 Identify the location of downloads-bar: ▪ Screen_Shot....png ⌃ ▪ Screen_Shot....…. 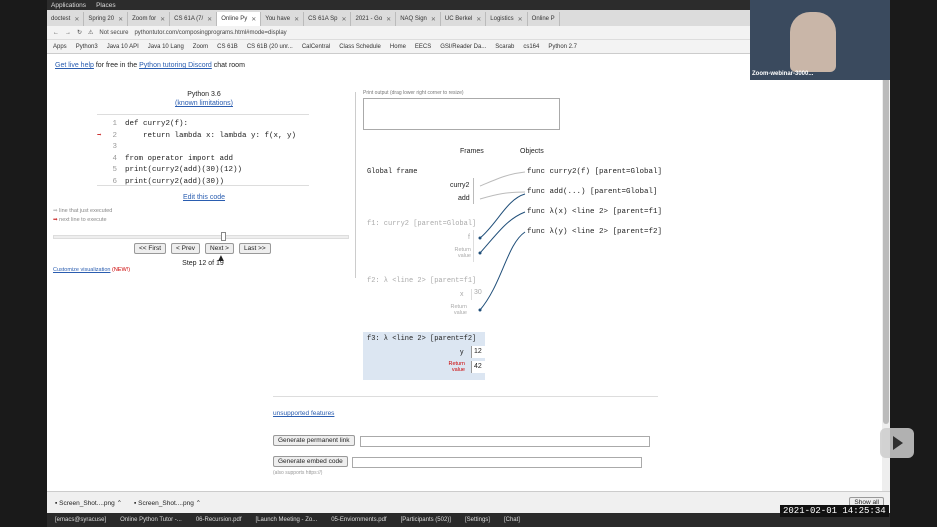
(468, 502).